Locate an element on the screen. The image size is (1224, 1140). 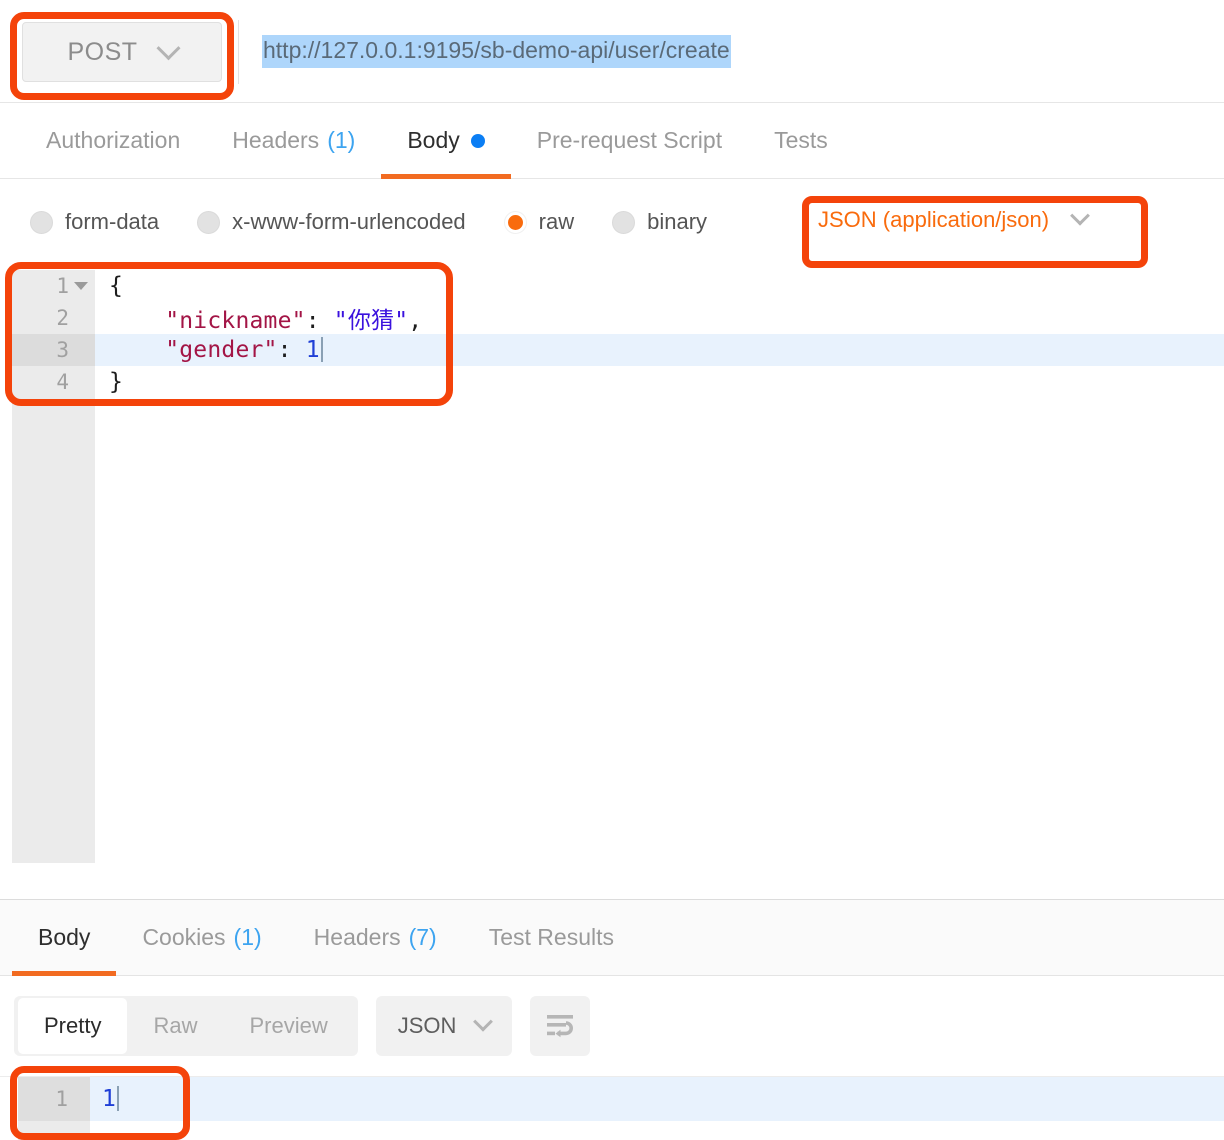
radio-form-data-label: form-data is located at coordinates (112, 221).